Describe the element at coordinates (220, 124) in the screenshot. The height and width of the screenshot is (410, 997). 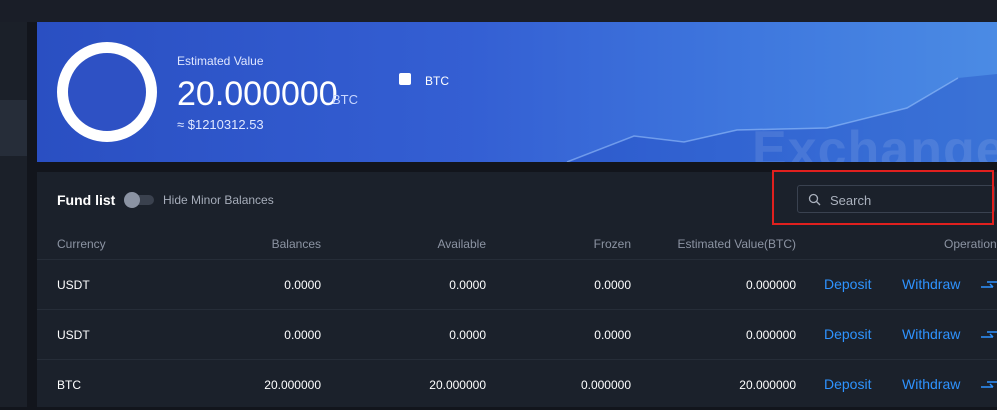
I see `estimated-usd-value: ≈ $1210312.53` at that location.